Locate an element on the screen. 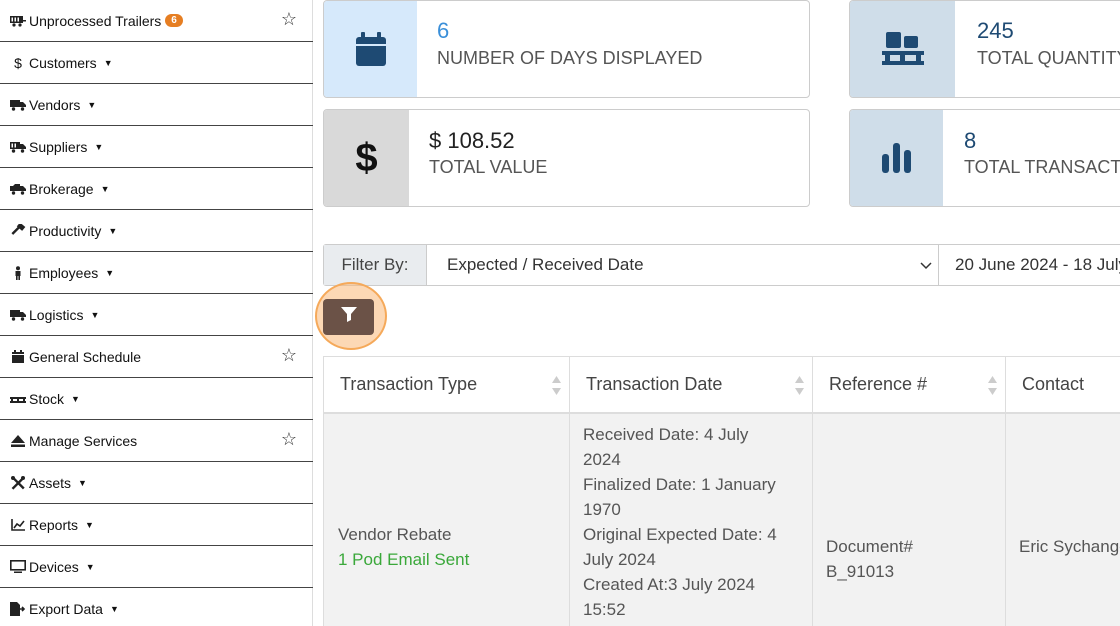 This screenshot has width=1120, height=626. sidebar-item-productivity: Productivity ▼ is located at coordinates (156, 231).